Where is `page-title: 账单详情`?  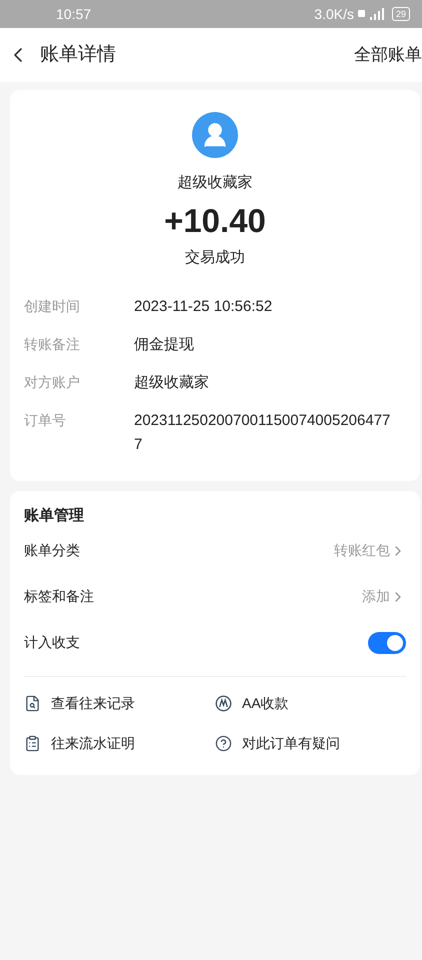
page-title: 账单详情 is located at coordinates (78, 54).